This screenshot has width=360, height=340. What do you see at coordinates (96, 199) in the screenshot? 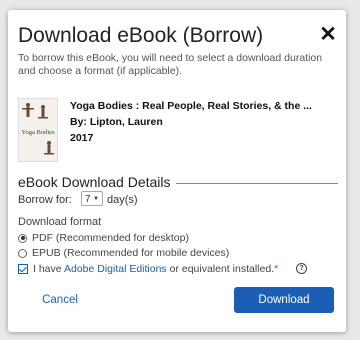
I see `chevron-down-icon: ▼` at bounding box center [96, 199].